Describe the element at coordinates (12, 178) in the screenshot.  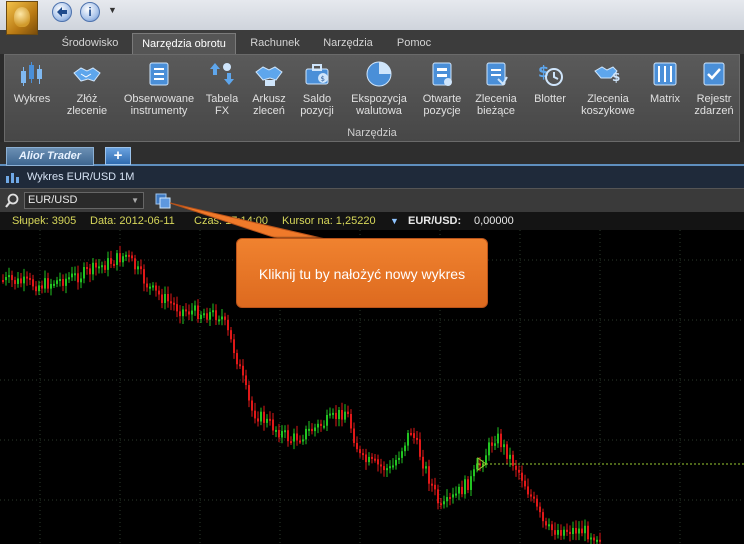
I see `chart-bars-icon` at that location.